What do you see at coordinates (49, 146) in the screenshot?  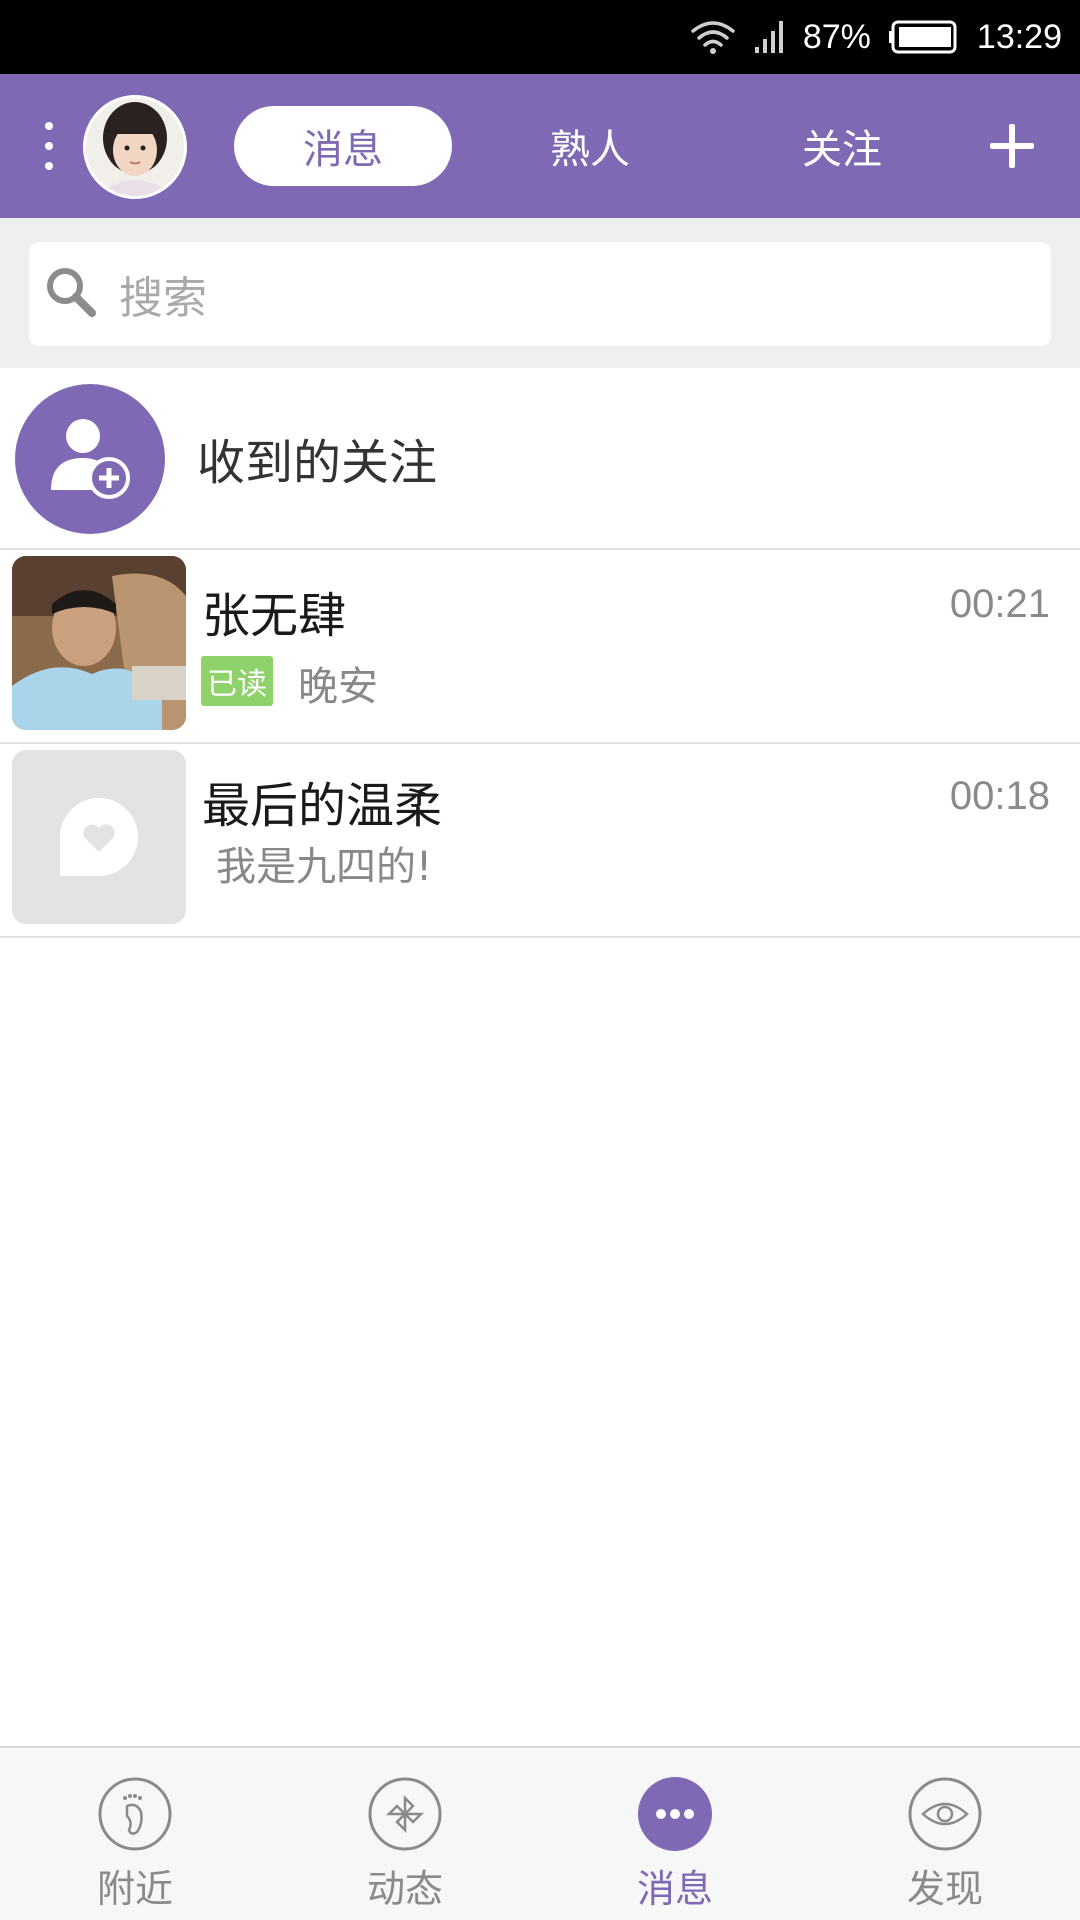 I see `menu-dots-icon` at bounding box center [49, 146].